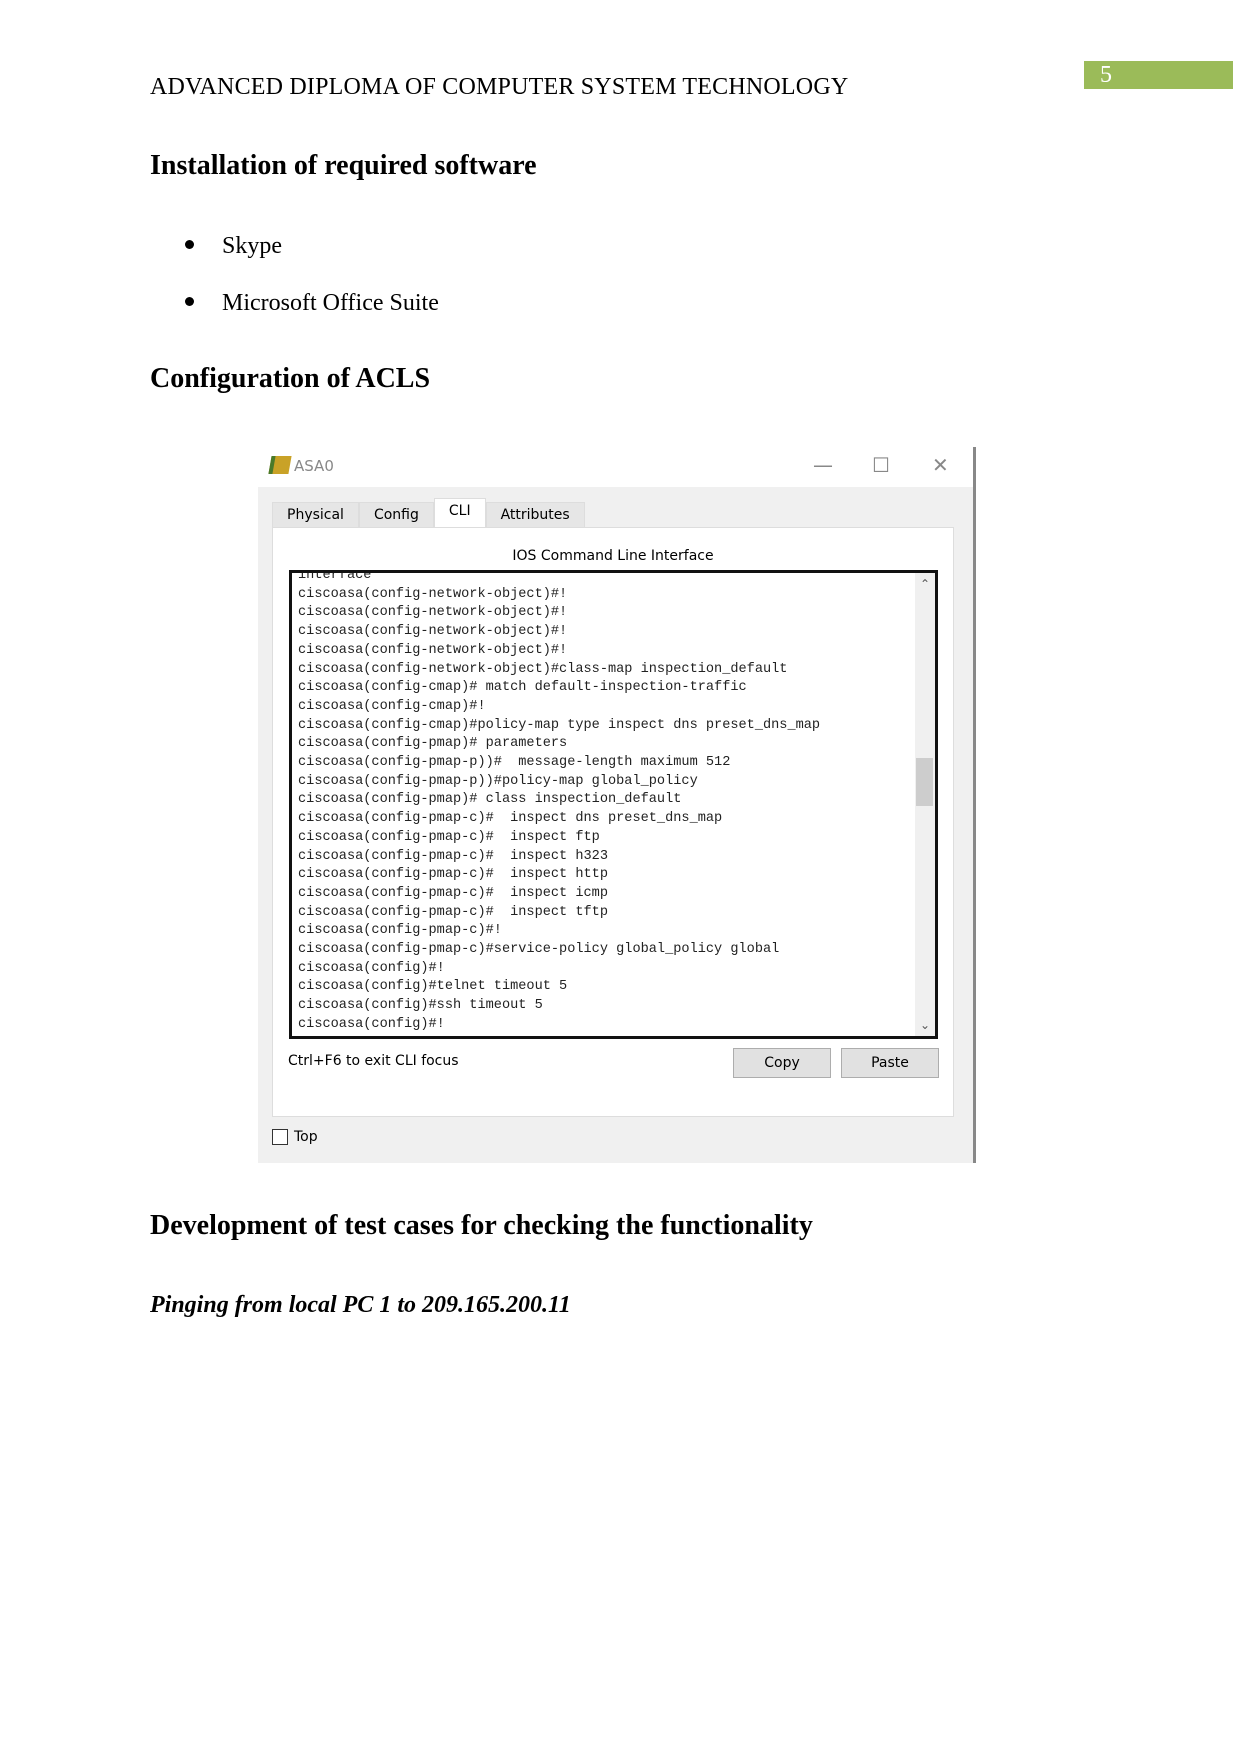 The height and width of the screenshot is (1754, 1241). Describe the element at coordinates (453, 856) in the screenshot. I see `cli-line: ciscoasa(config-pmap-c)# inspect h323` at that location.